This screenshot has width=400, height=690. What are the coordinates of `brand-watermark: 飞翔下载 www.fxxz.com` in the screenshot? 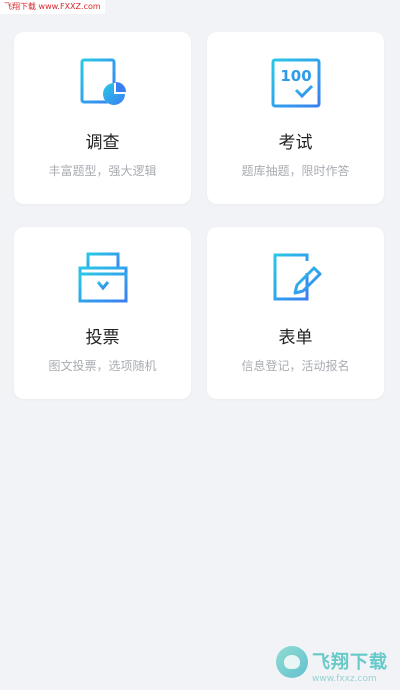 It's located at (333, 666).